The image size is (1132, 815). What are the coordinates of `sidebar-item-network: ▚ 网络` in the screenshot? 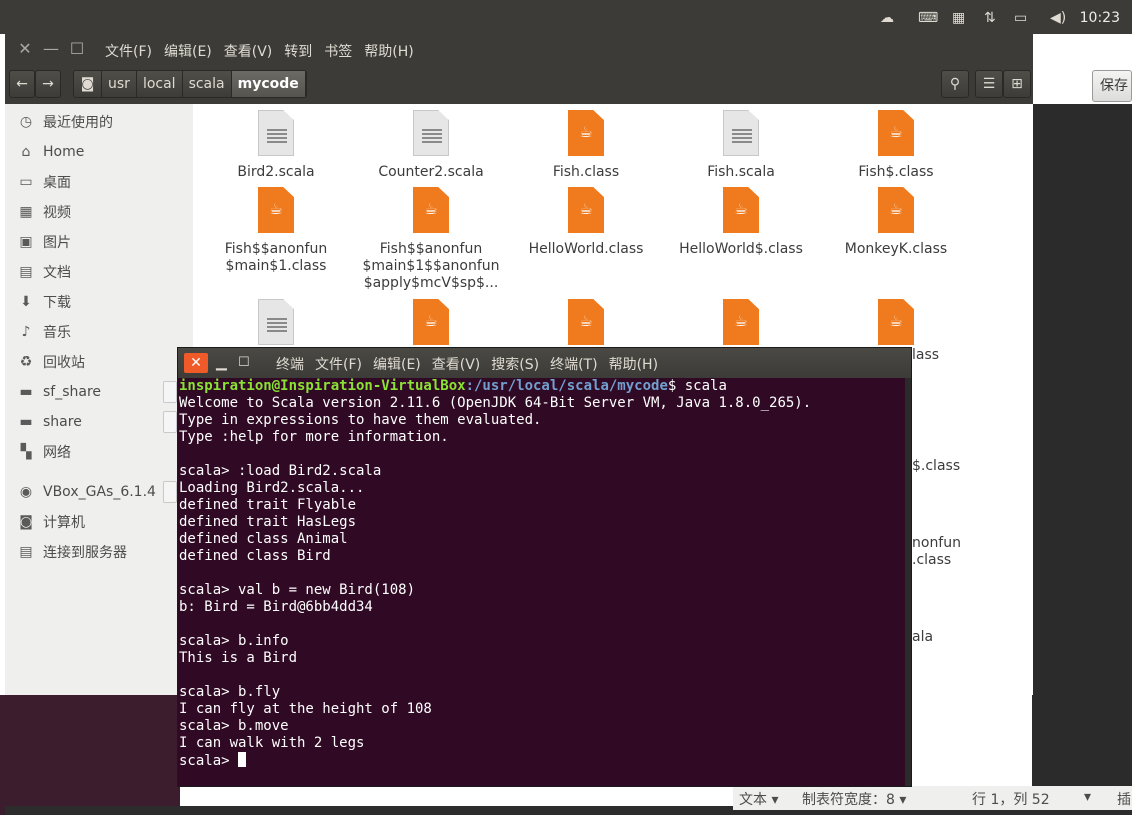 It's located at (99, 452).